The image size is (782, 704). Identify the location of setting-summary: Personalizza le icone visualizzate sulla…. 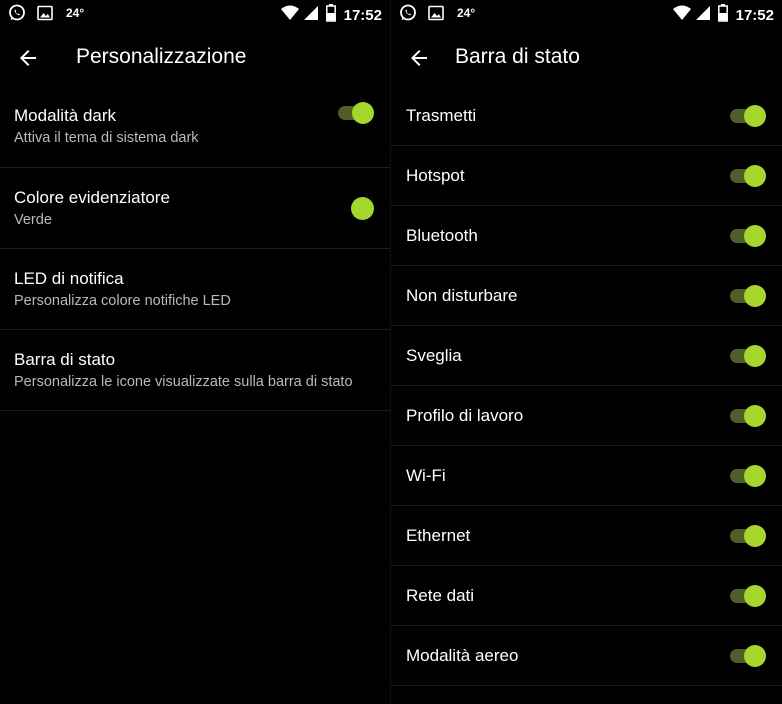
(183, 382).